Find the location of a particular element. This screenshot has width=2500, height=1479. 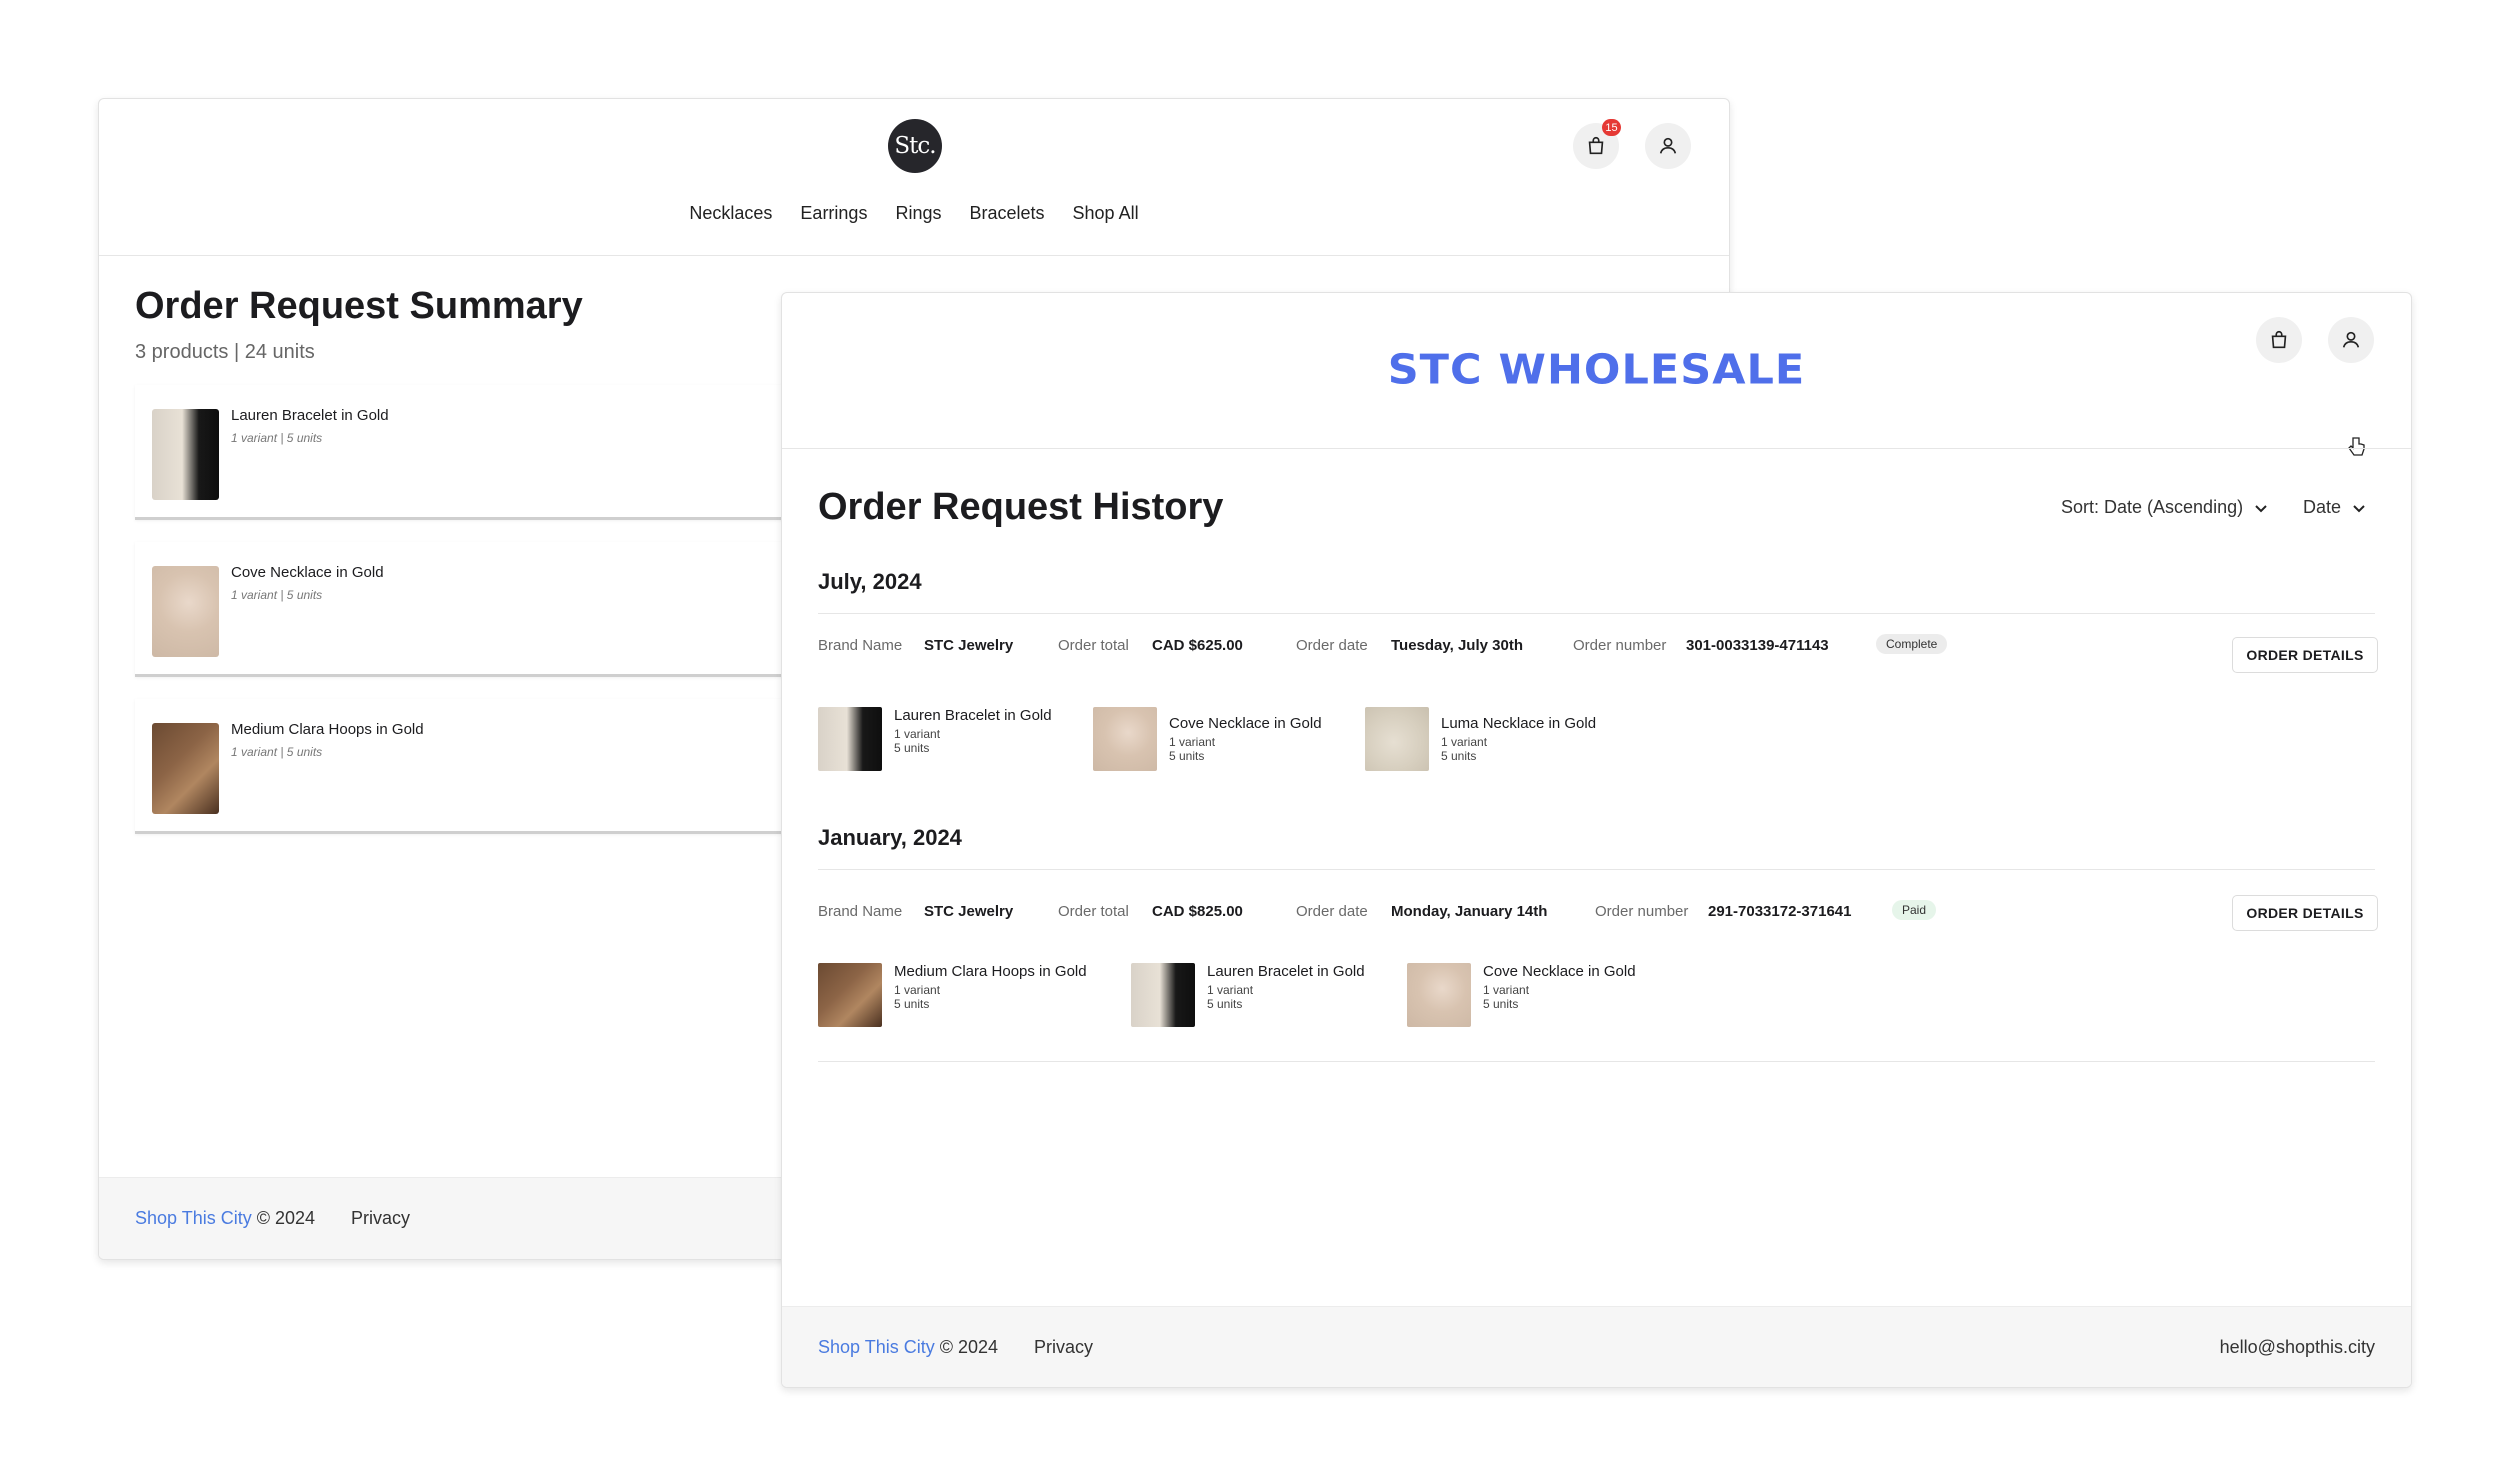

page-title: Order Request History is located at coordinates (1021, 507).